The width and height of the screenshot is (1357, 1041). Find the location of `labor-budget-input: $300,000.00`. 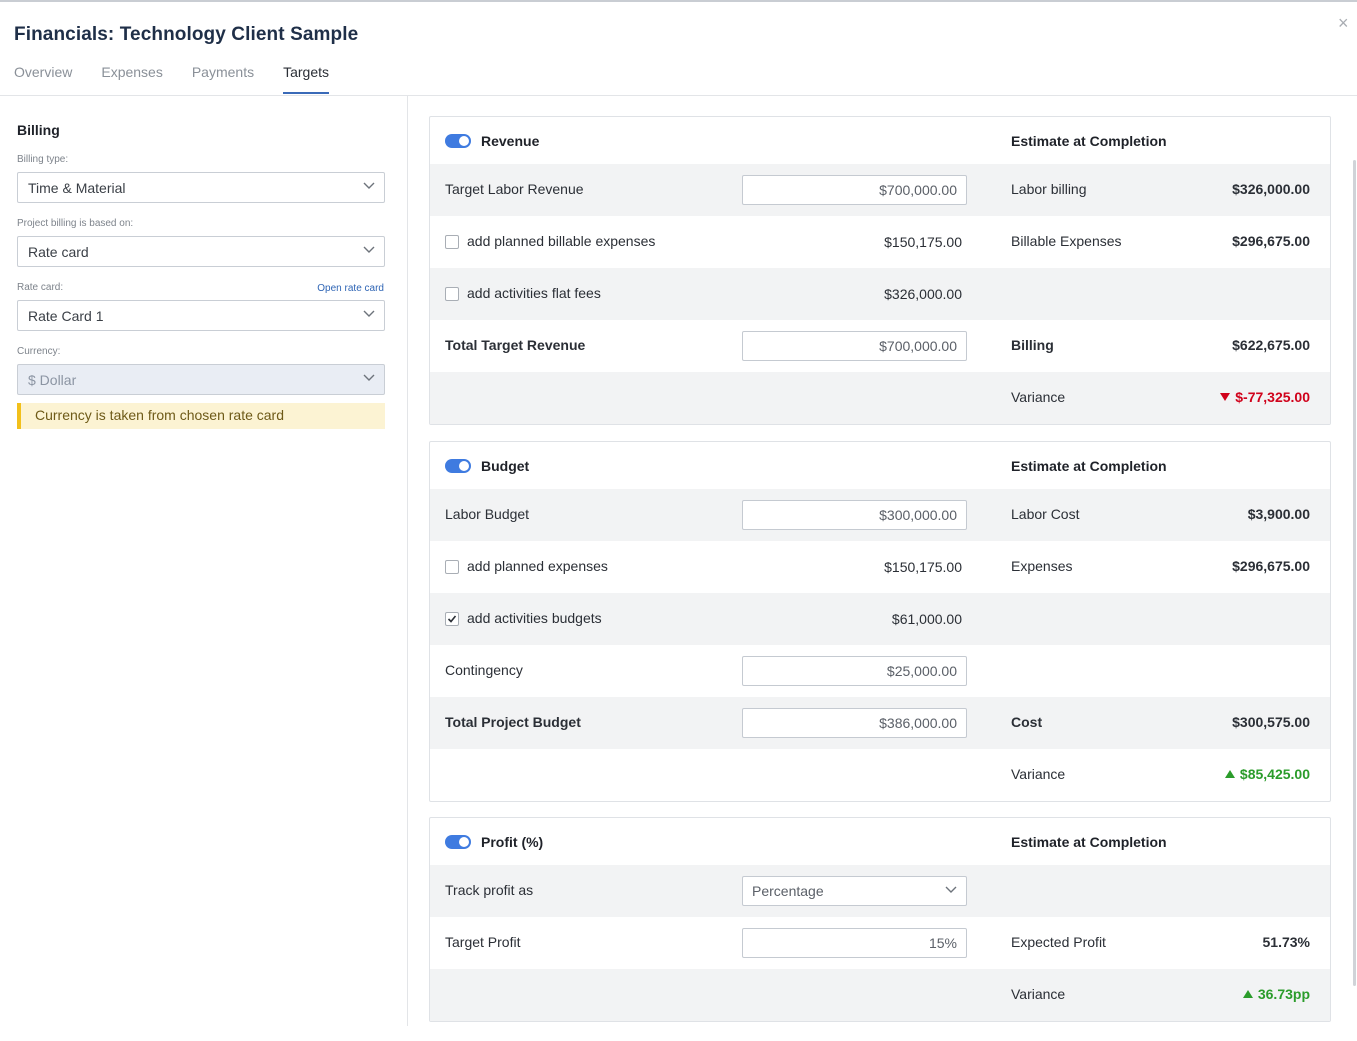

labor-budget-input: $300,000.00 is located at coordinates (854, 515).